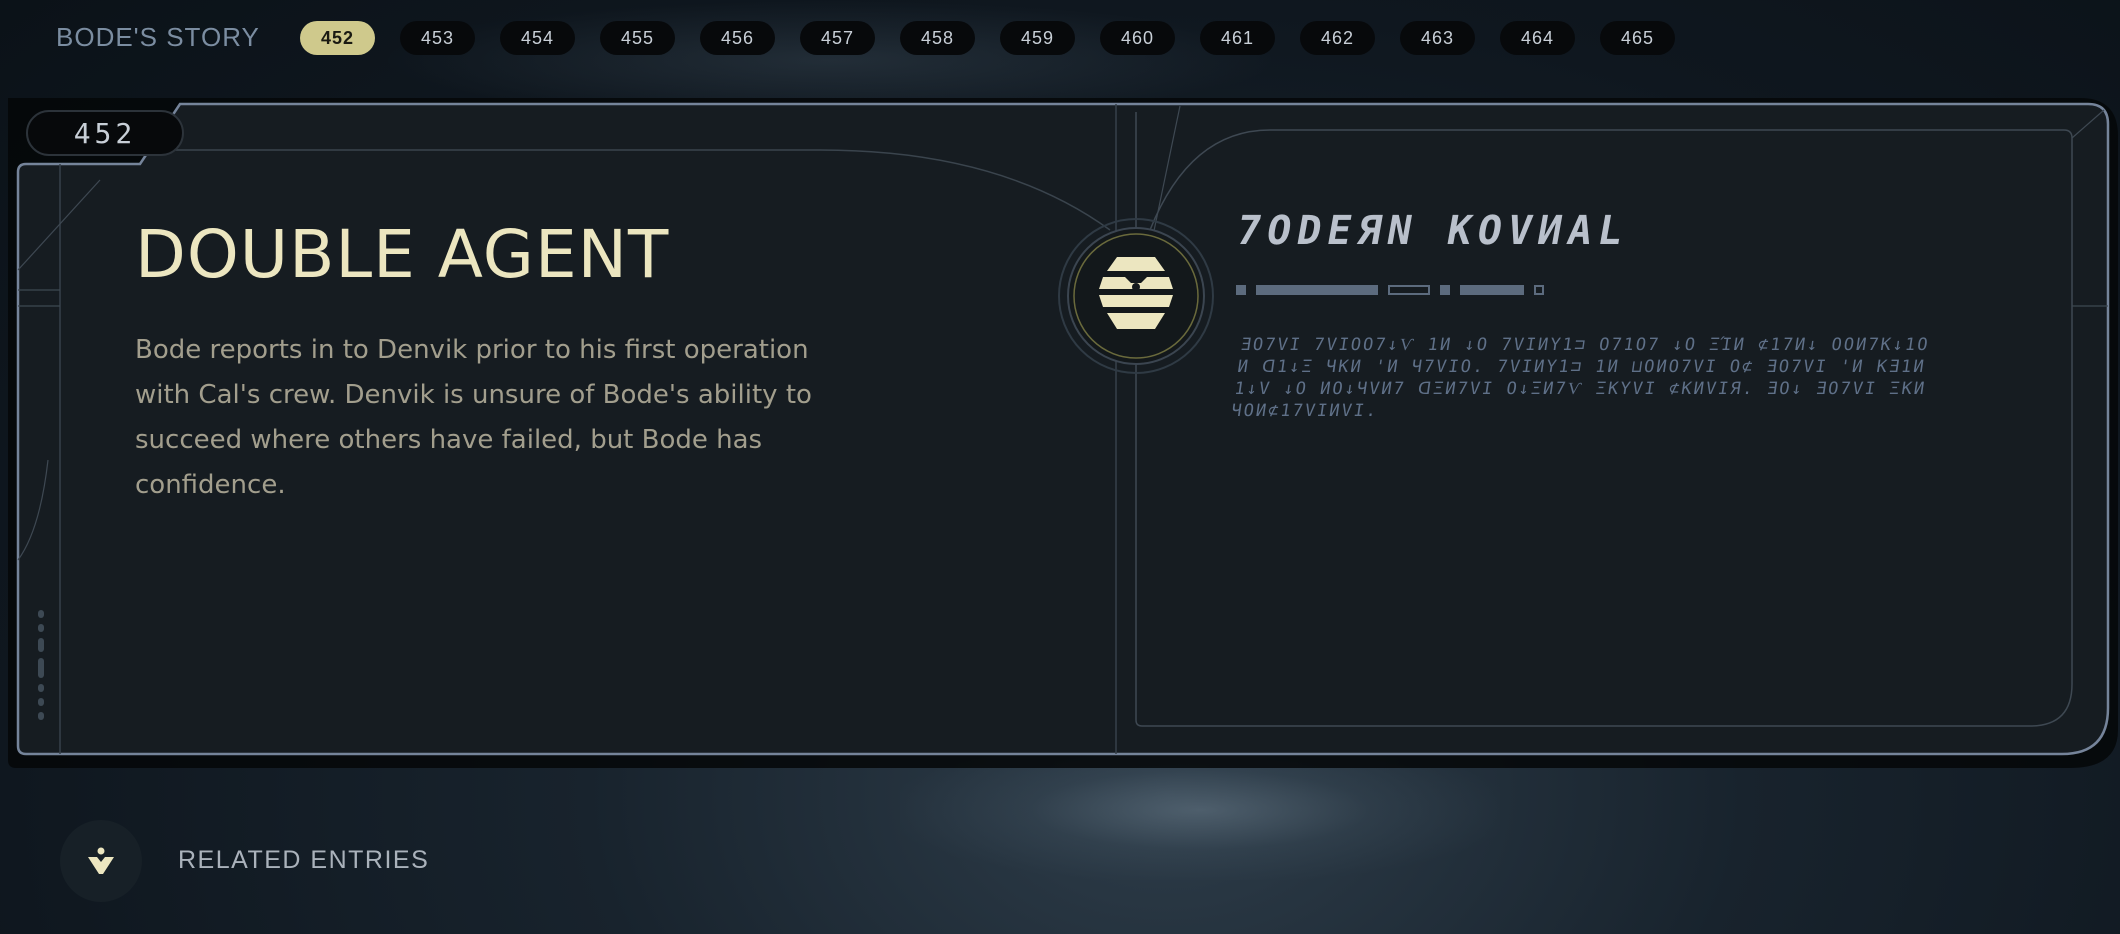 The width and height of the screenshot is (2120, 934). Describe the element at coordinates (737, 38) in the screenshot. I see `tab-456: 456` at that location.